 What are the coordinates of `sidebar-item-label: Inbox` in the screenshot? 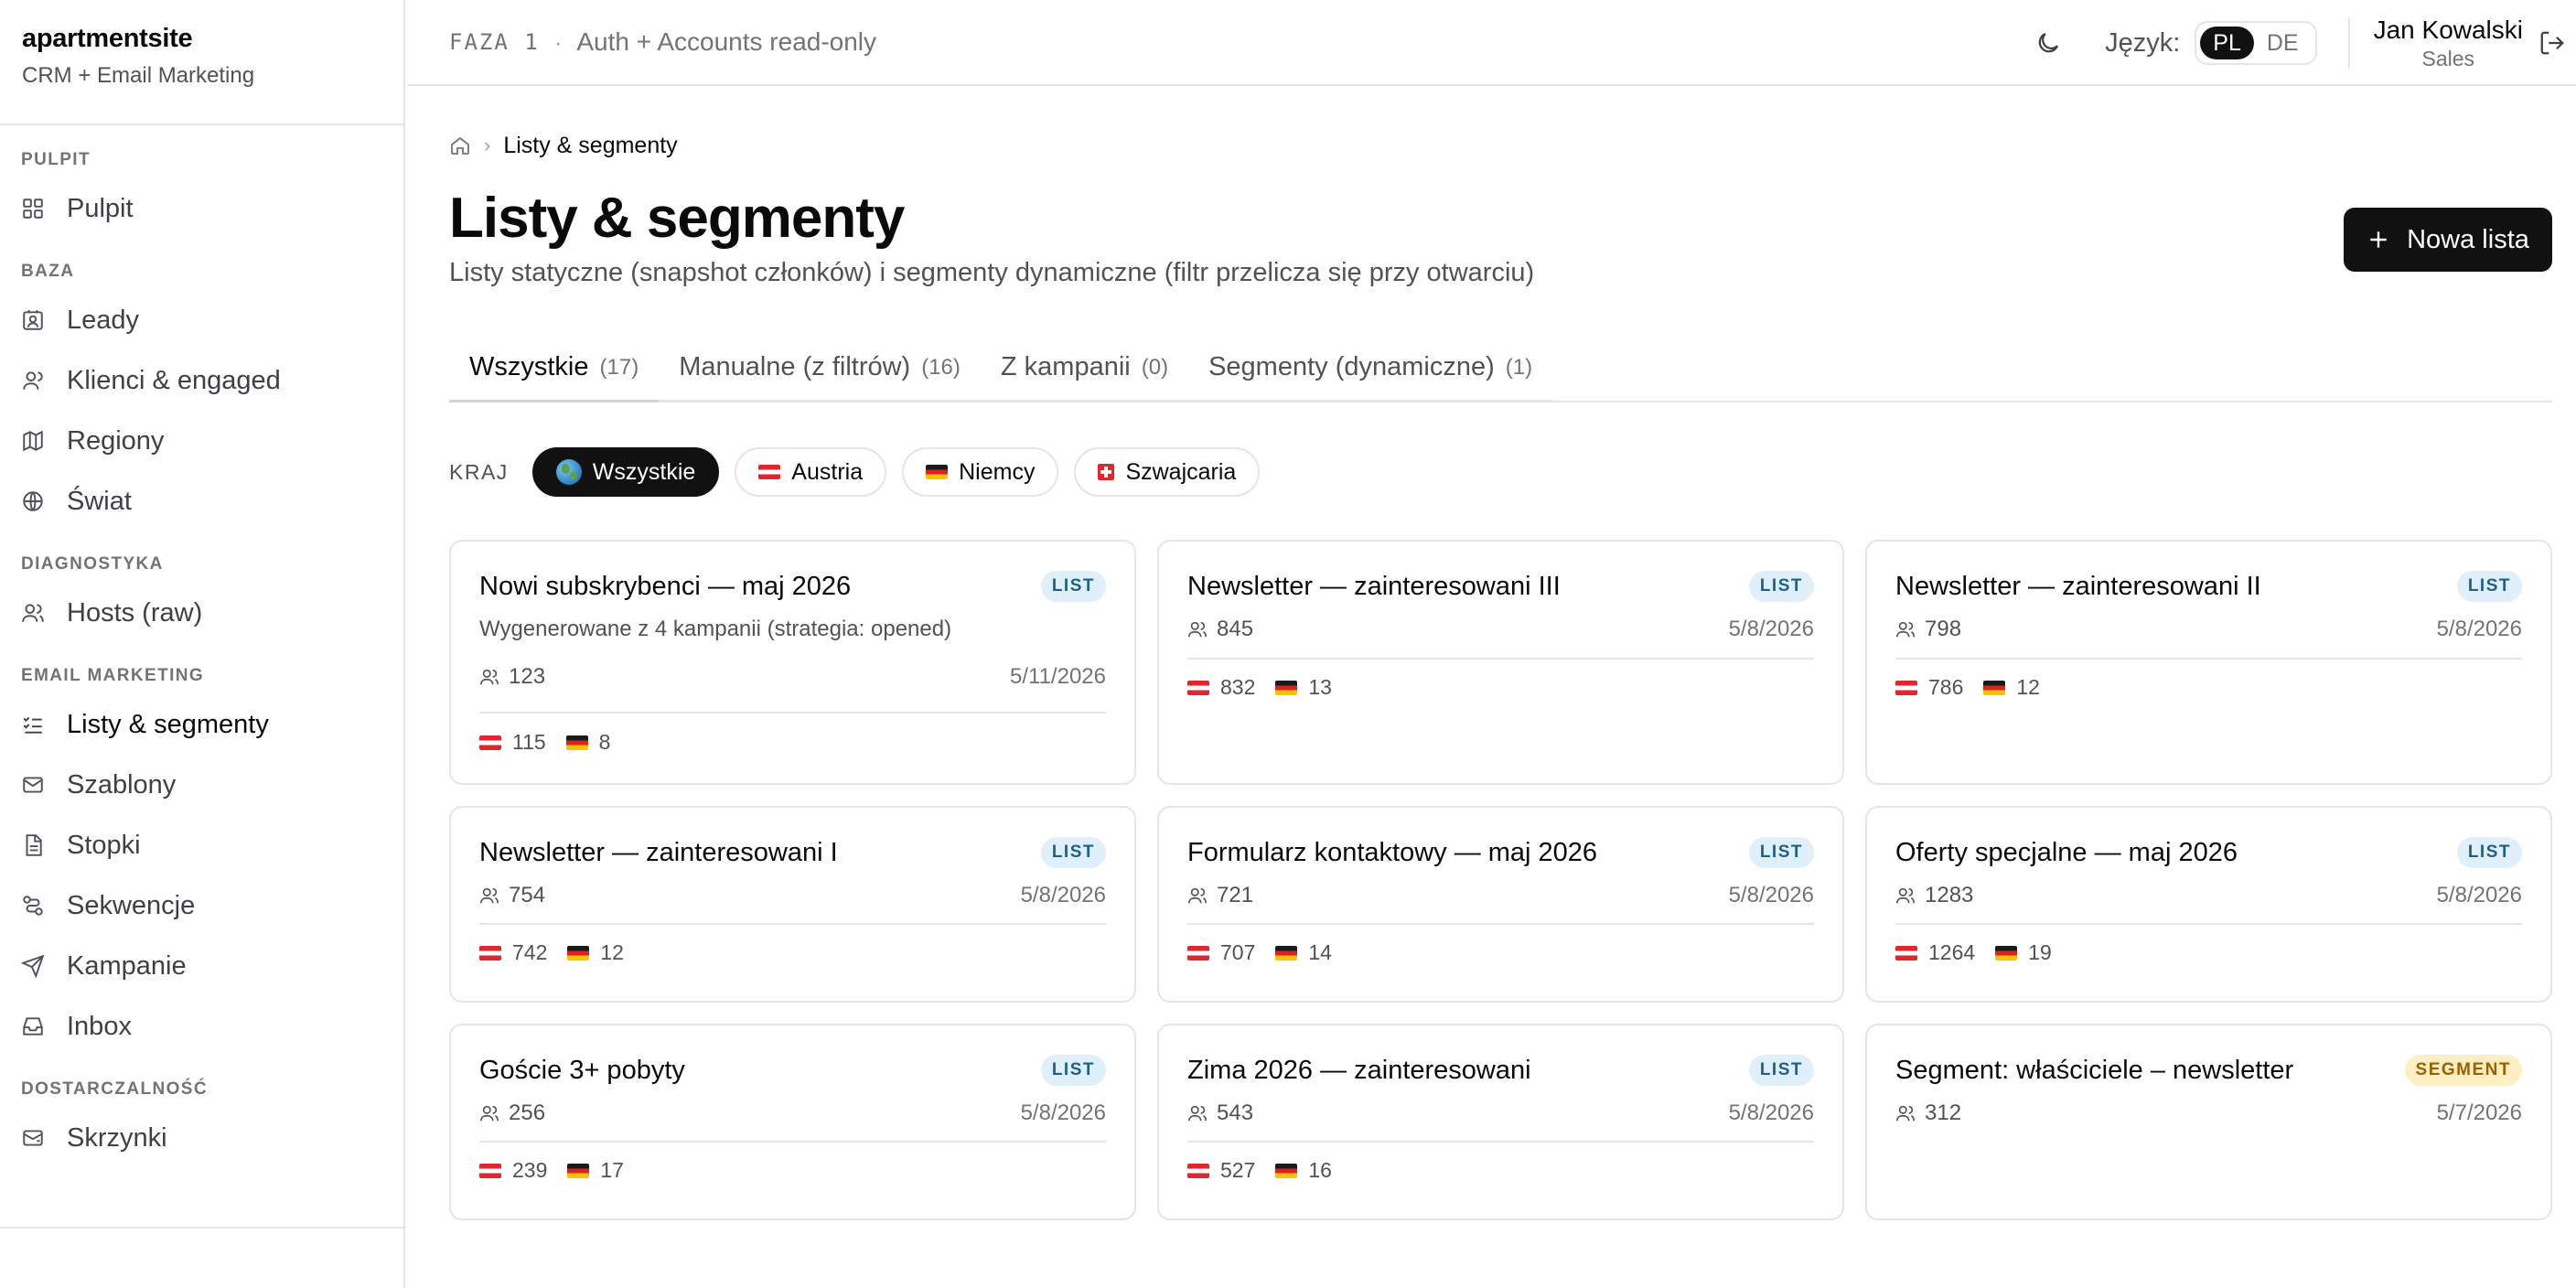 It's located at (100, 1026).